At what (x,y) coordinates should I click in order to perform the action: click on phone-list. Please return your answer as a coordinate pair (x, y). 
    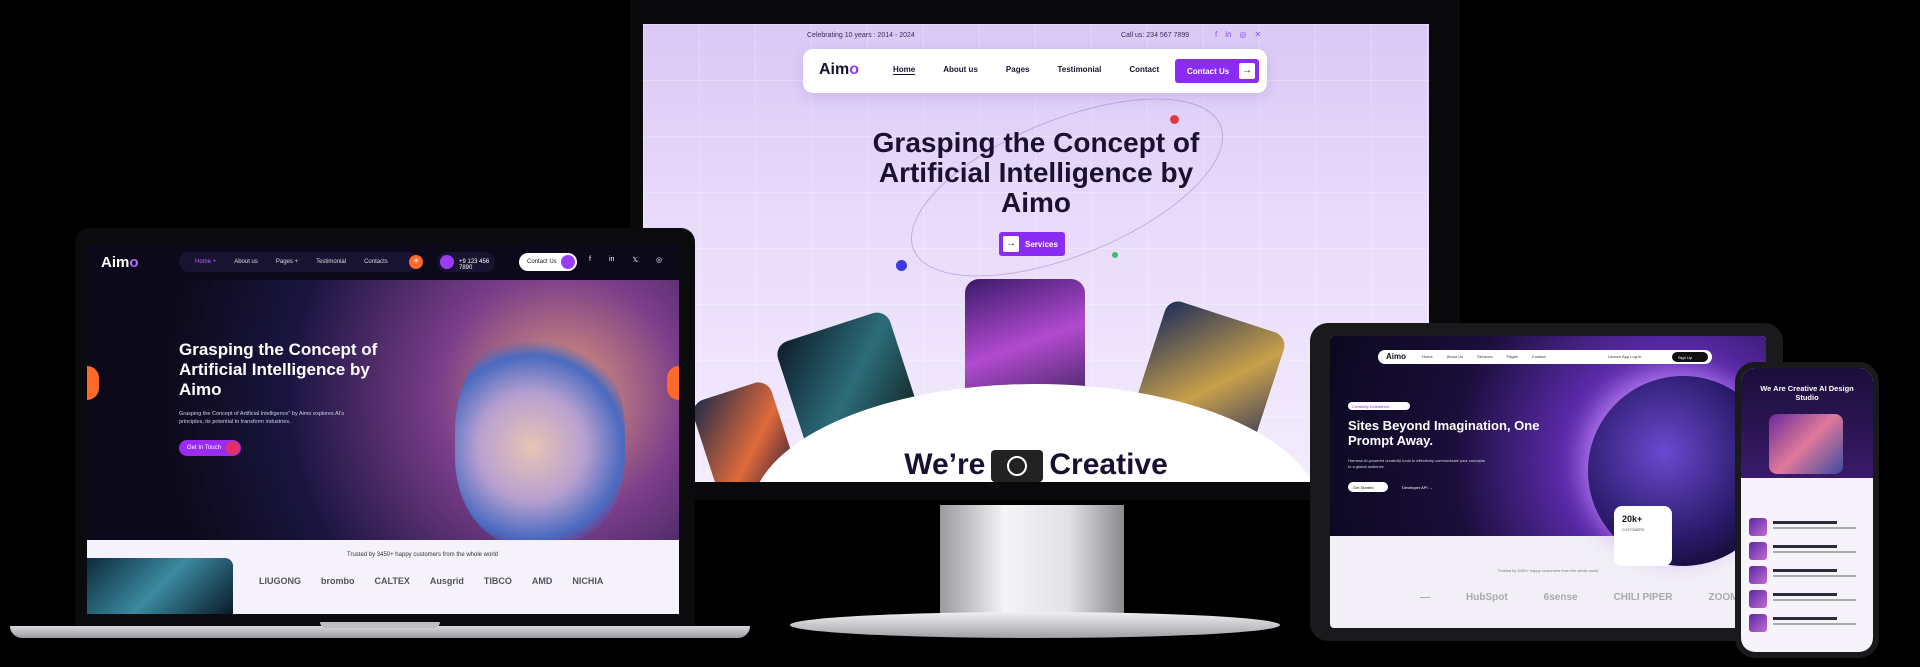
    Looking at the image, I should click on (1807, 578).